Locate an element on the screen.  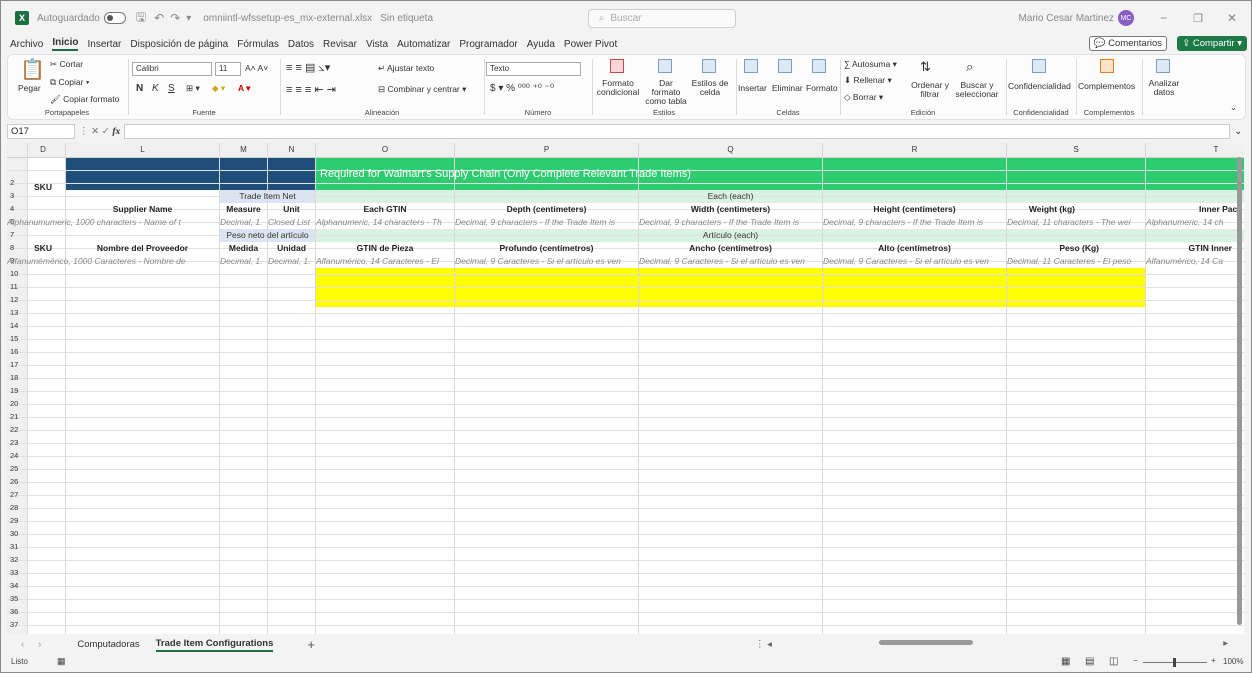
row-number: 12 is located at coordinates (16, 299).